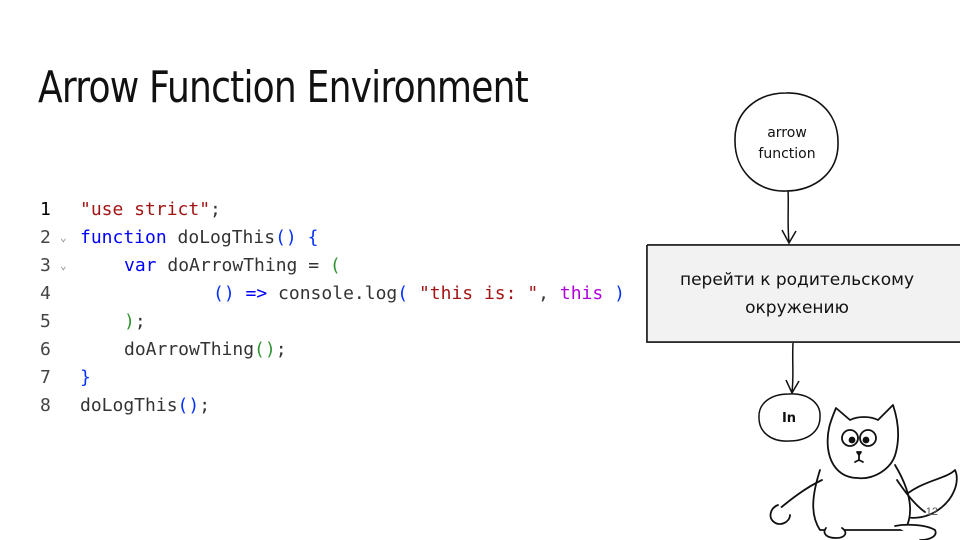  What do you see at coordinates (786, 154) in the screenshot?
I see `start-node-label-2: function` at bounding box center [786, 154].